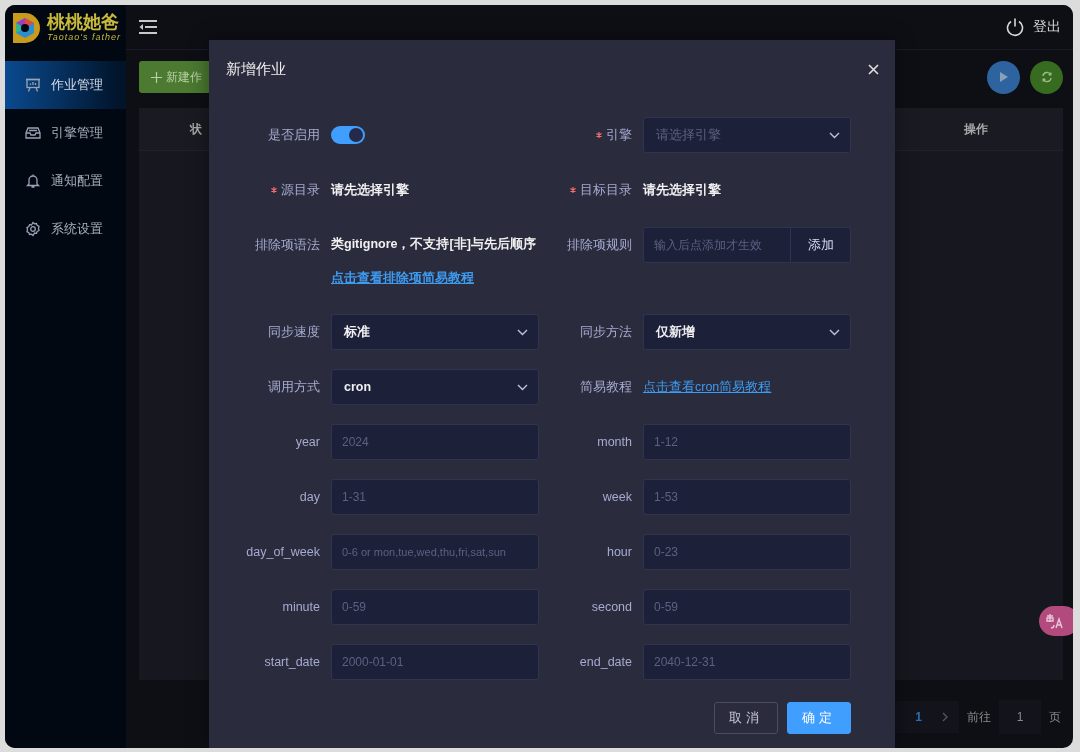 This screenshot has height=752, width=1080. Describe the element at coordinates (1056, 621) in the screenshot. I see `translate-icon` at that location.